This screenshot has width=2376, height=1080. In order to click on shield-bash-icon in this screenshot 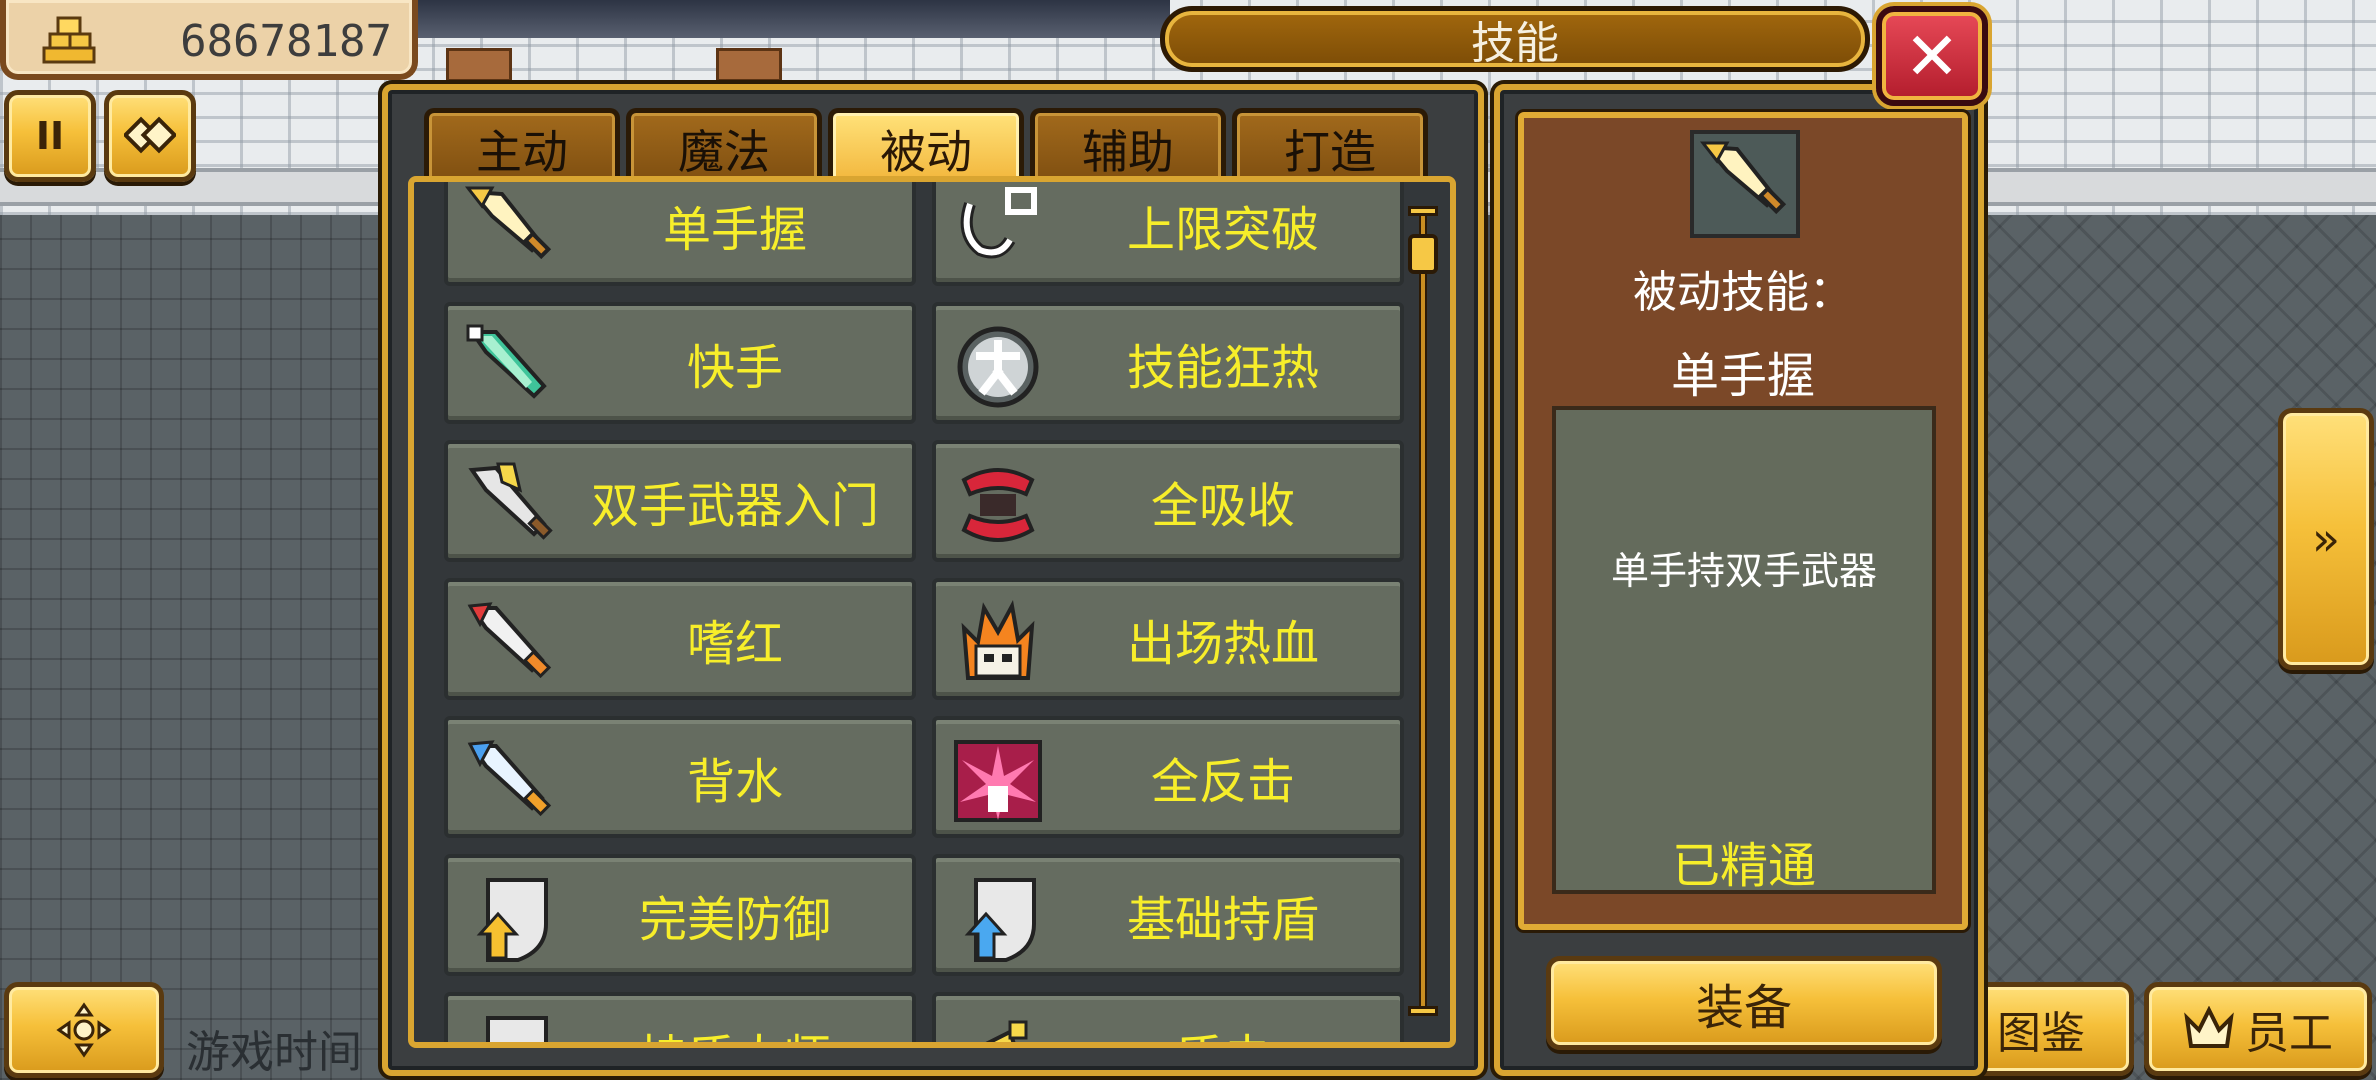, I will do `click(998, 1026)`.